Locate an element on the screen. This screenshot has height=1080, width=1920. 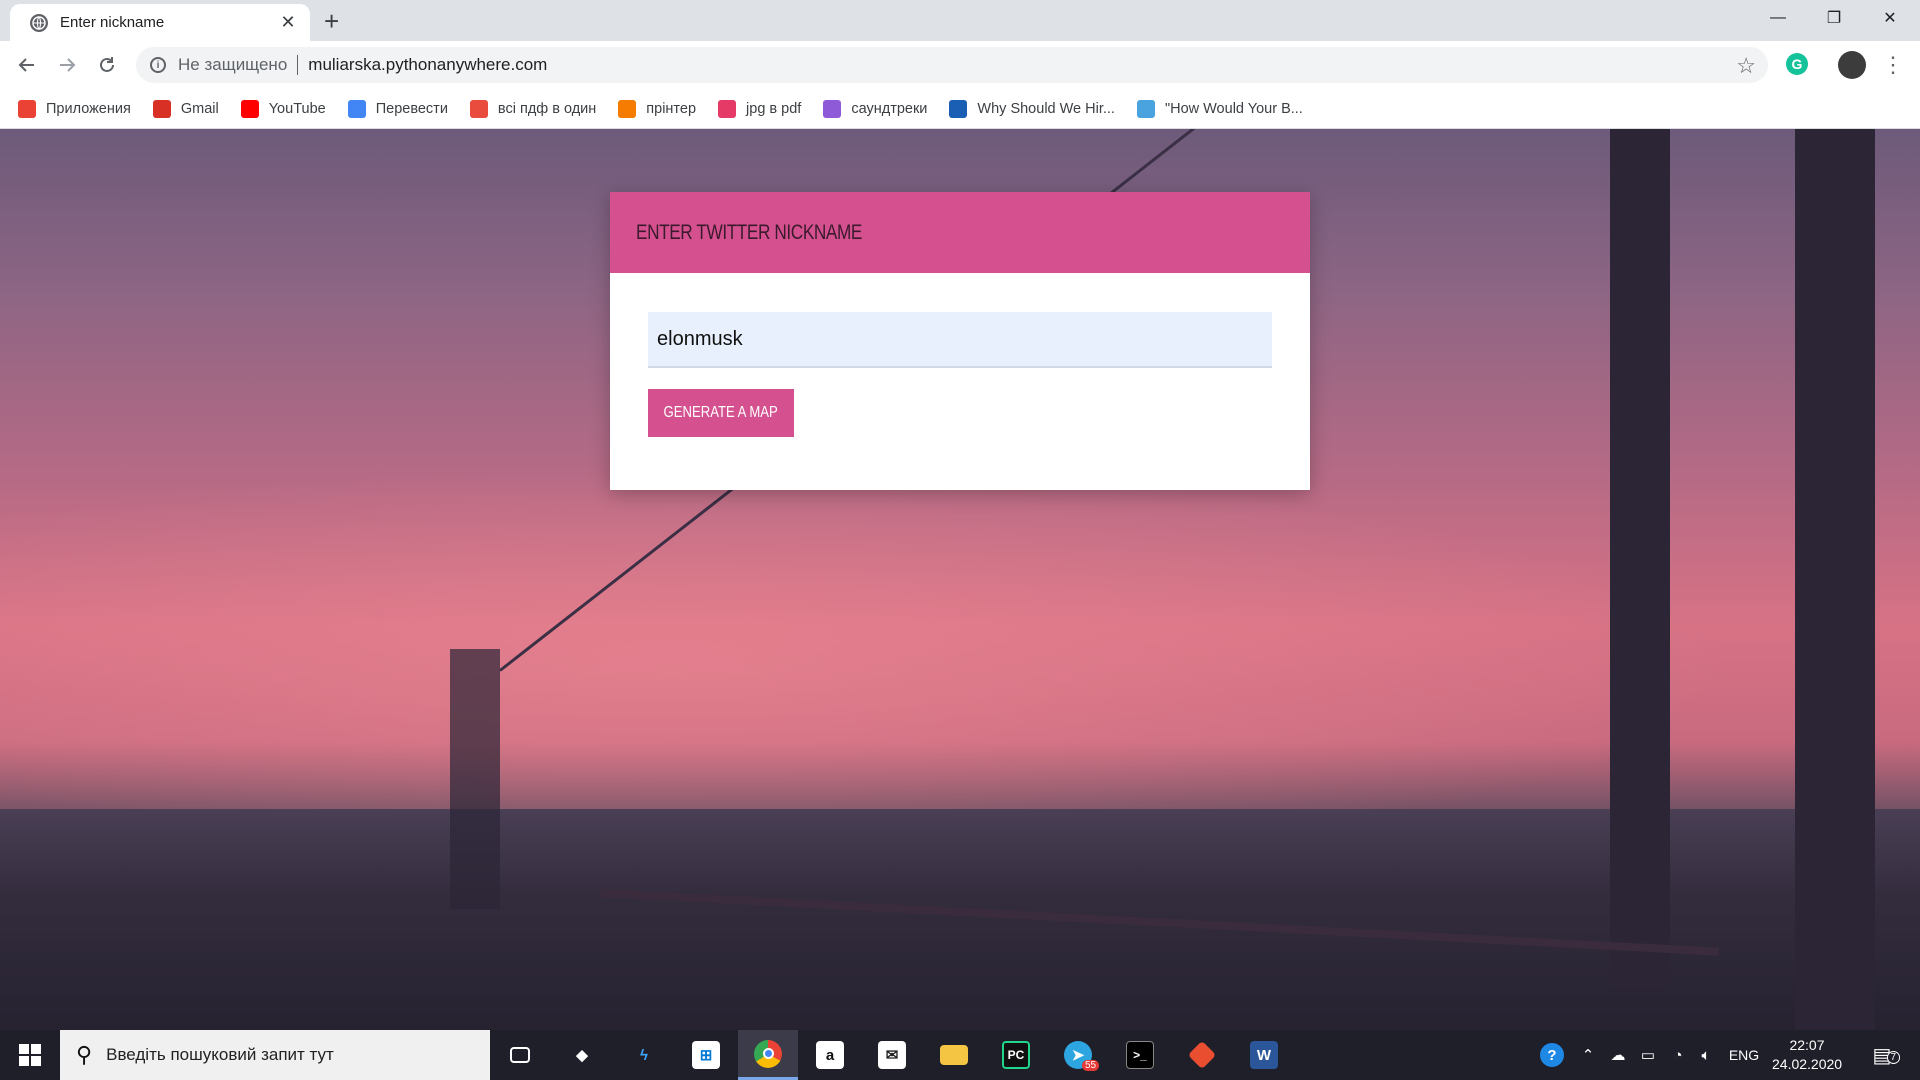
file-explorer-app is located at coordinates (954, 1055).